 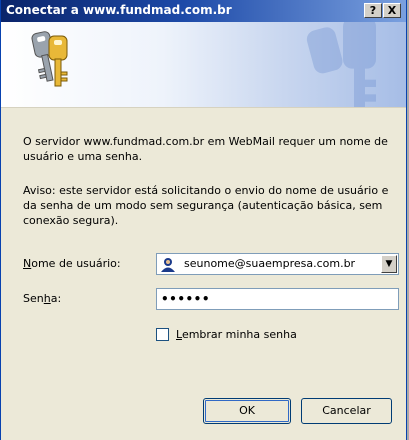 What do you see at coordinates (277, 299) in the screenshot?
I see `password-field: ••••••` at bounding box center [277, 299].